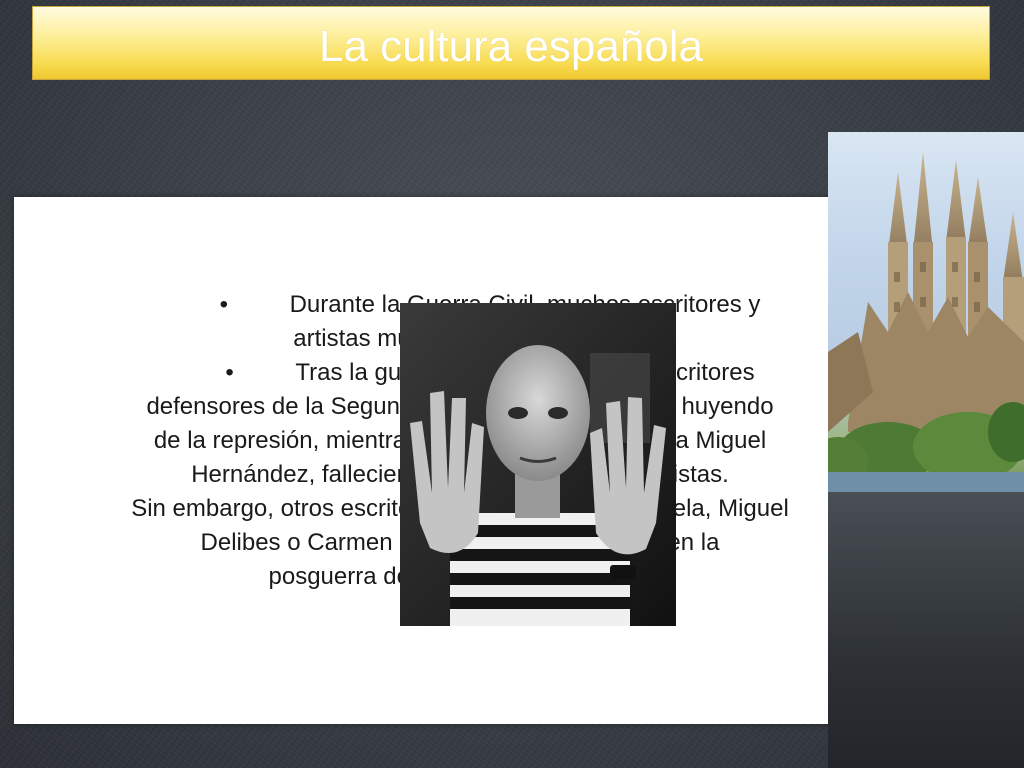  I want to click on cathedral-illustration, so click(926, 322).